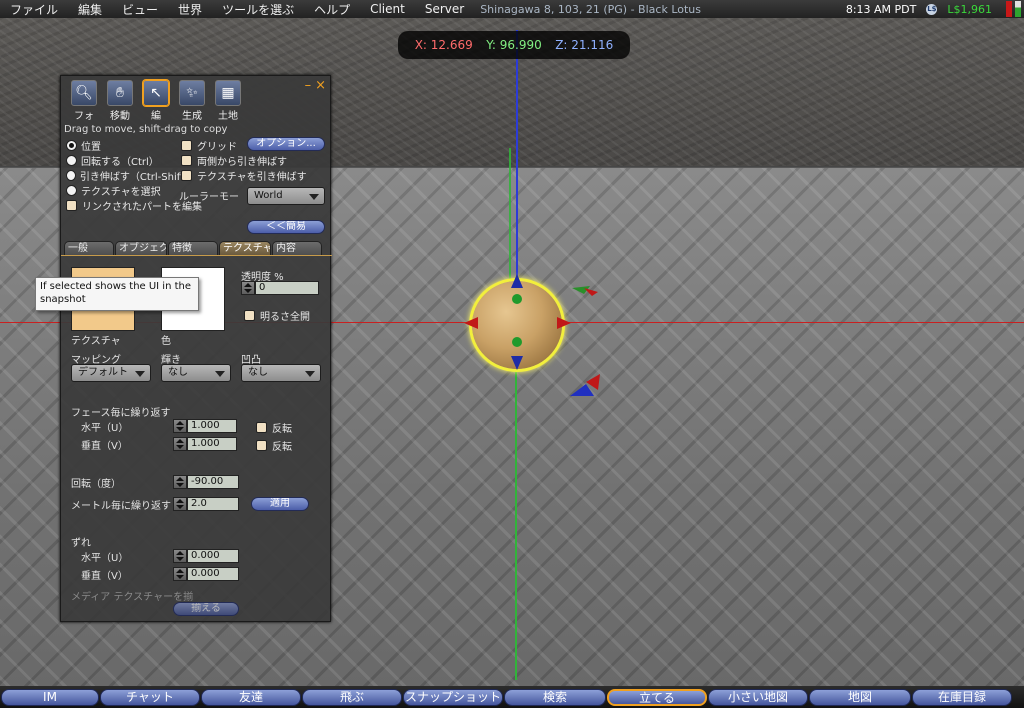 The height and width of the screenshot is (708, 1024). What do you see at coordinates (111, 373) in the screenshot?
I see `mapping-select: デフォルト` at bounding box center [111, 373].